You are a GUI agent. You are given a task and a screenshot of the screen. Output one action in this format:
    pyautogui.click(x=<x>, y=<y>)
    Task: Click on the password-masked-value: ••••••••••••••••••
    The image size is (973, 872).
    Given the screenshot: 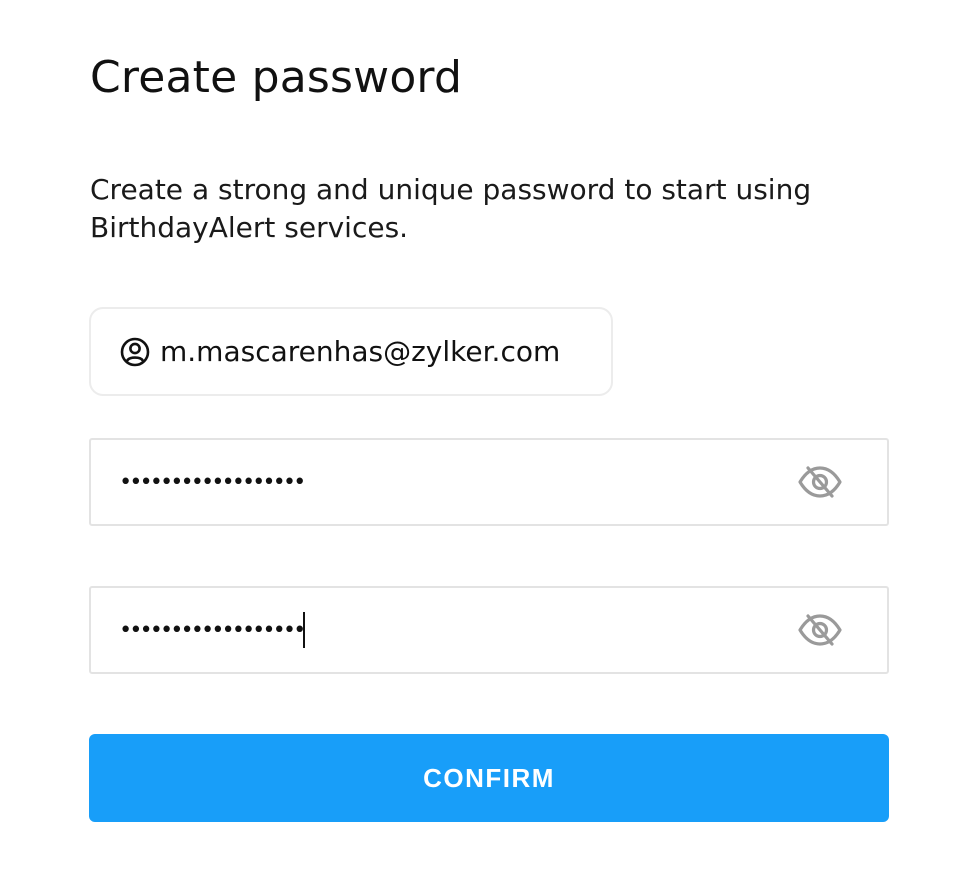 What is the action you would take?
    pyautogui.click(x=212, y=482)
    